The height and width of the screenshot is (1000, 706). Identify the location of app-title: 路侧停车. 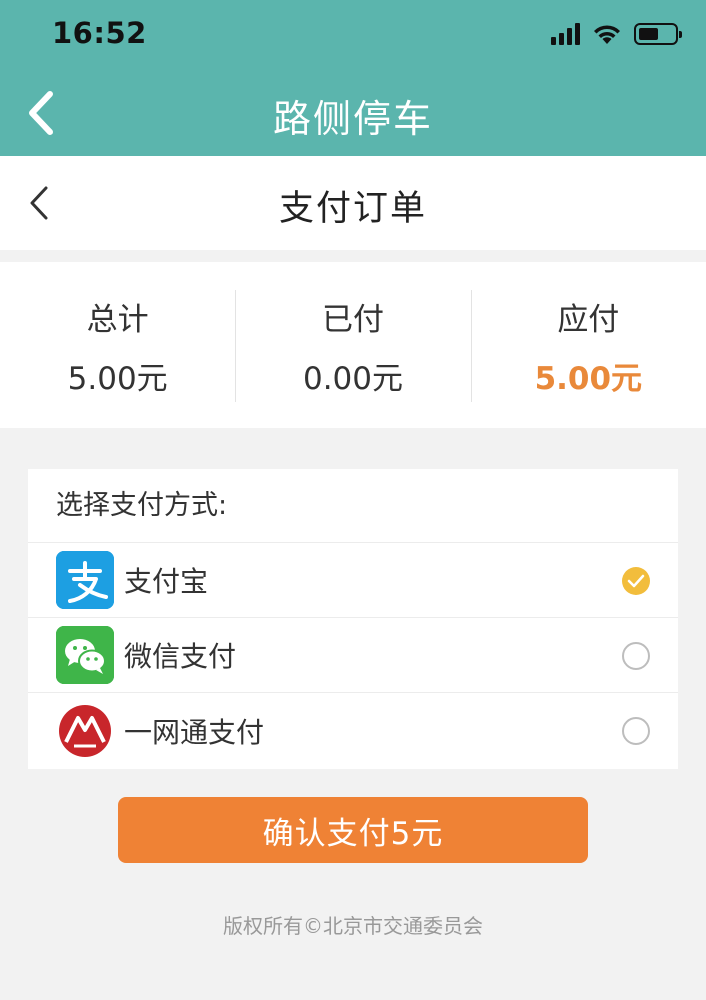
(352, 119).